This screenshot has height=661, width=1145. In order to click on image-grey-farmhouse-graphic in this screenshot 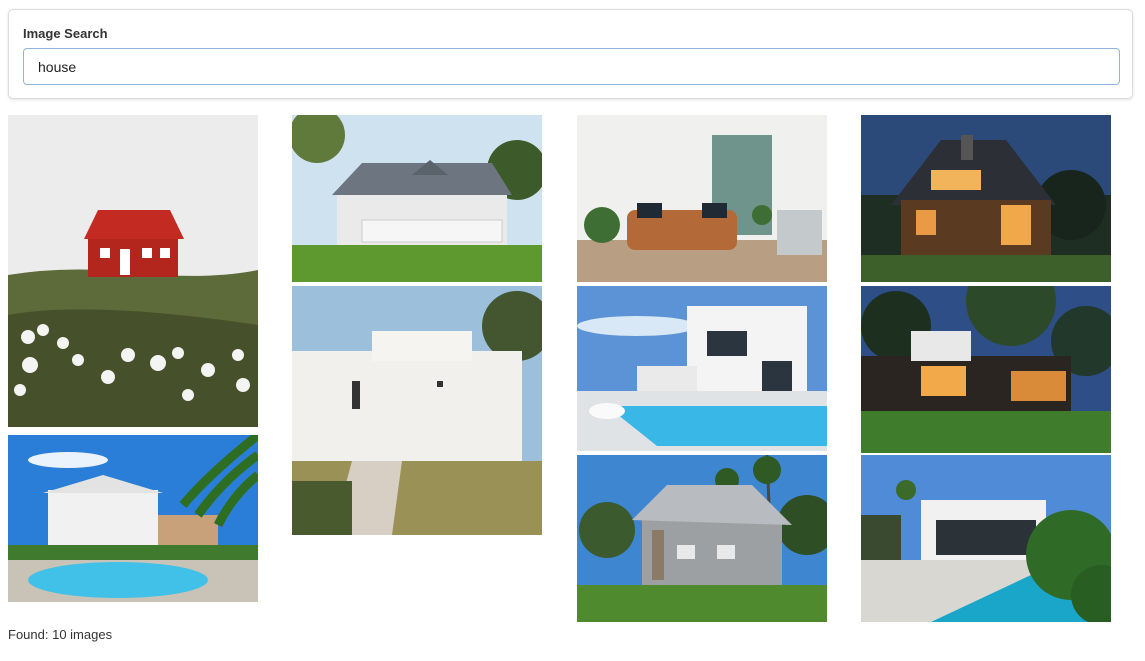, I will do `click(417, 198)`.